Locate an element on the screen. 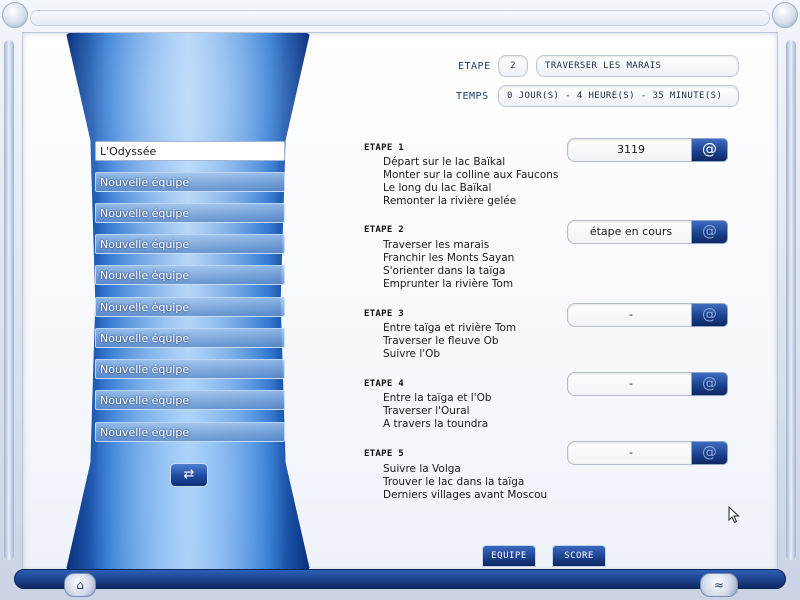  team-slot-6: Nouvelle équipe is located at coordinates (190, 307).